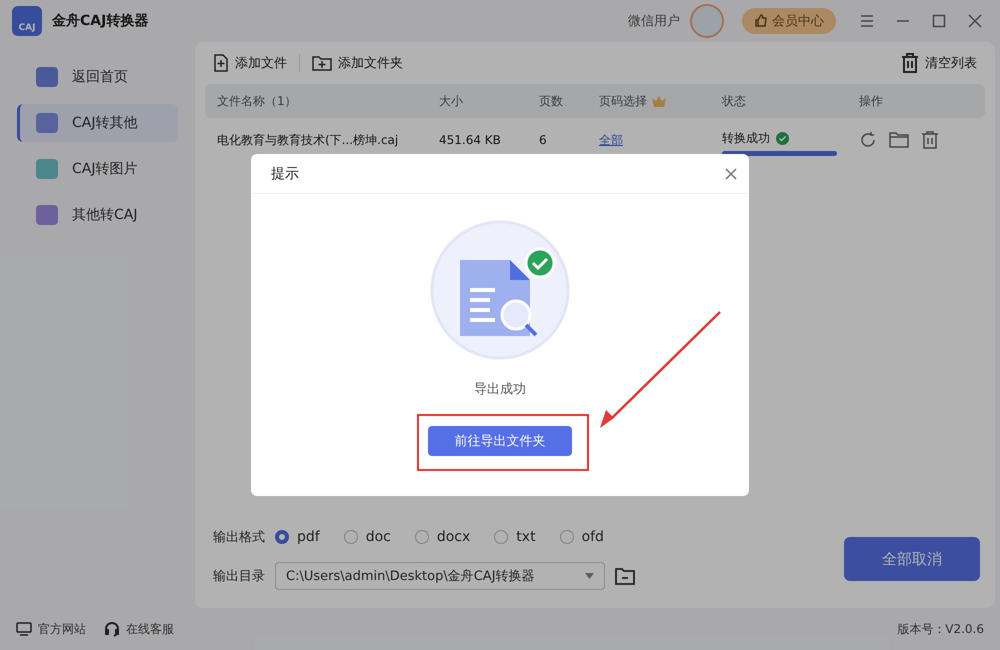 The image size is (1000, 650). Describe the element at coordinates (97, 123) in the screenshot. I see `sidebar-item: CAJ转其他` at that location.